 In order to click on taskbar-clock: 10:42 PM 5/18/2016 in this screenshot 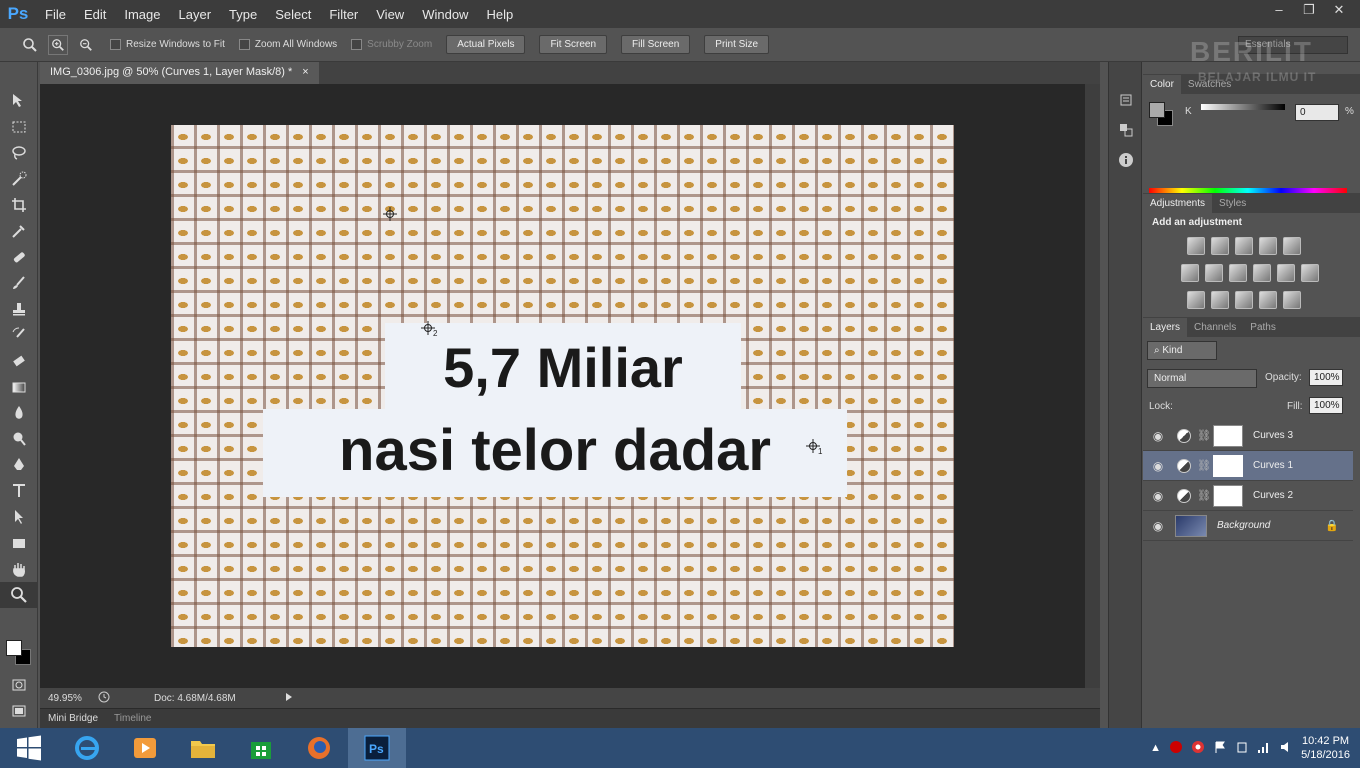, I will do `click(1325, 748)`.